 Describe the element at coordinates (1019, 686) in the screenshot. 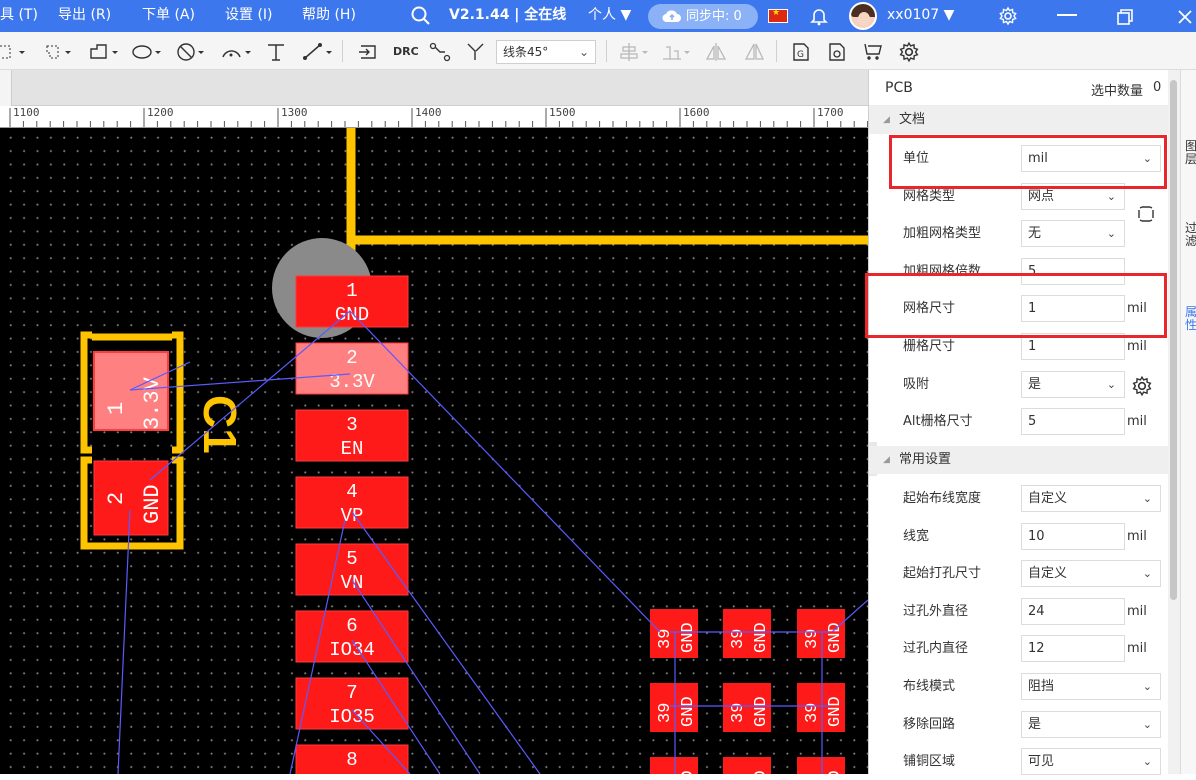

I see `setting-row: 布线模式 阻挡 ⌄` at that location.